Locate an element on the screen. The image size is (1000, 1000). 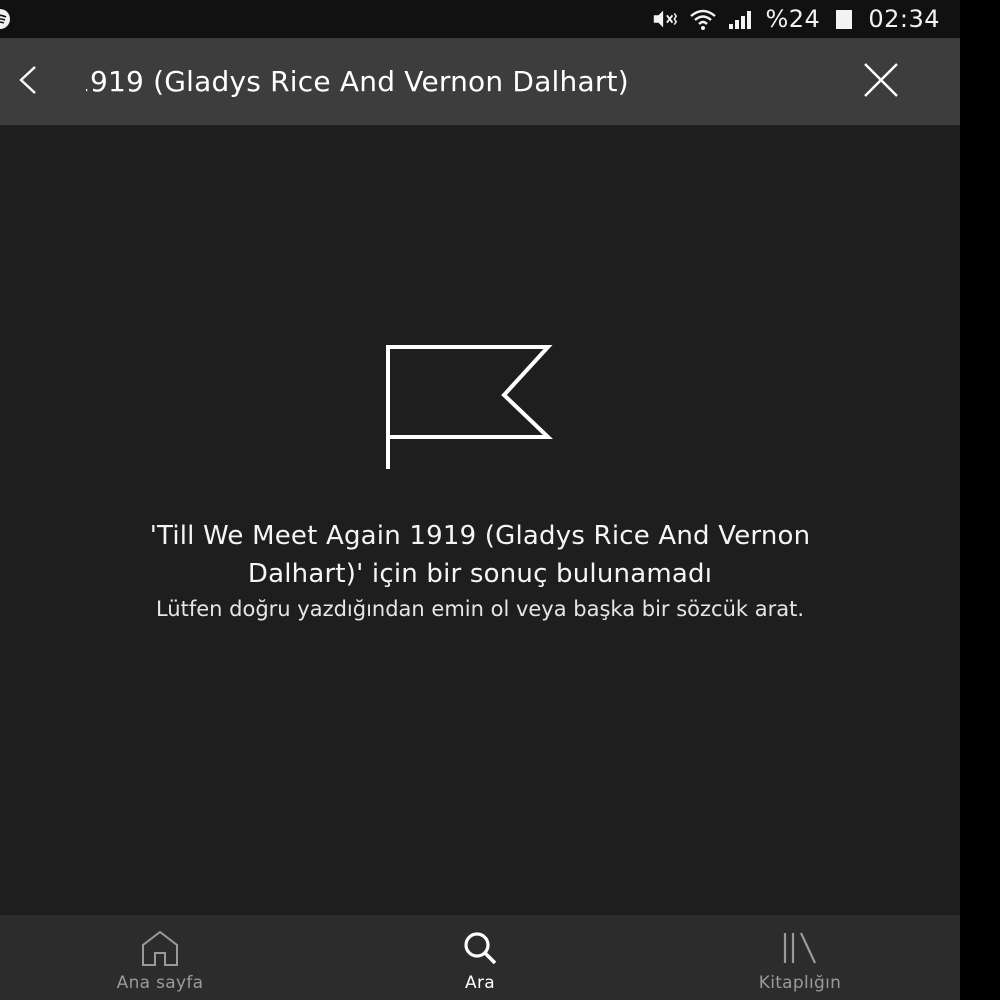
nav-item-search: Ara is located at coordinates (480, 957).